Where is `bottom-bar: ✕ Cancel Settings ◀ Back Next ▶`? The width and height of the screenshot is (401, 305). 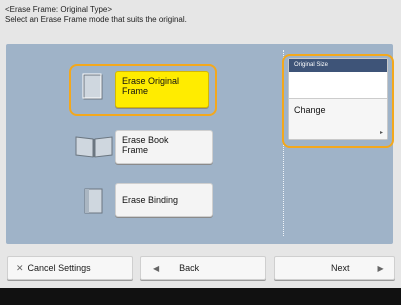
bottom-bar: ✕ Cancel Settings ◀ Back Next ▶ is located at coordinates (200, 266).